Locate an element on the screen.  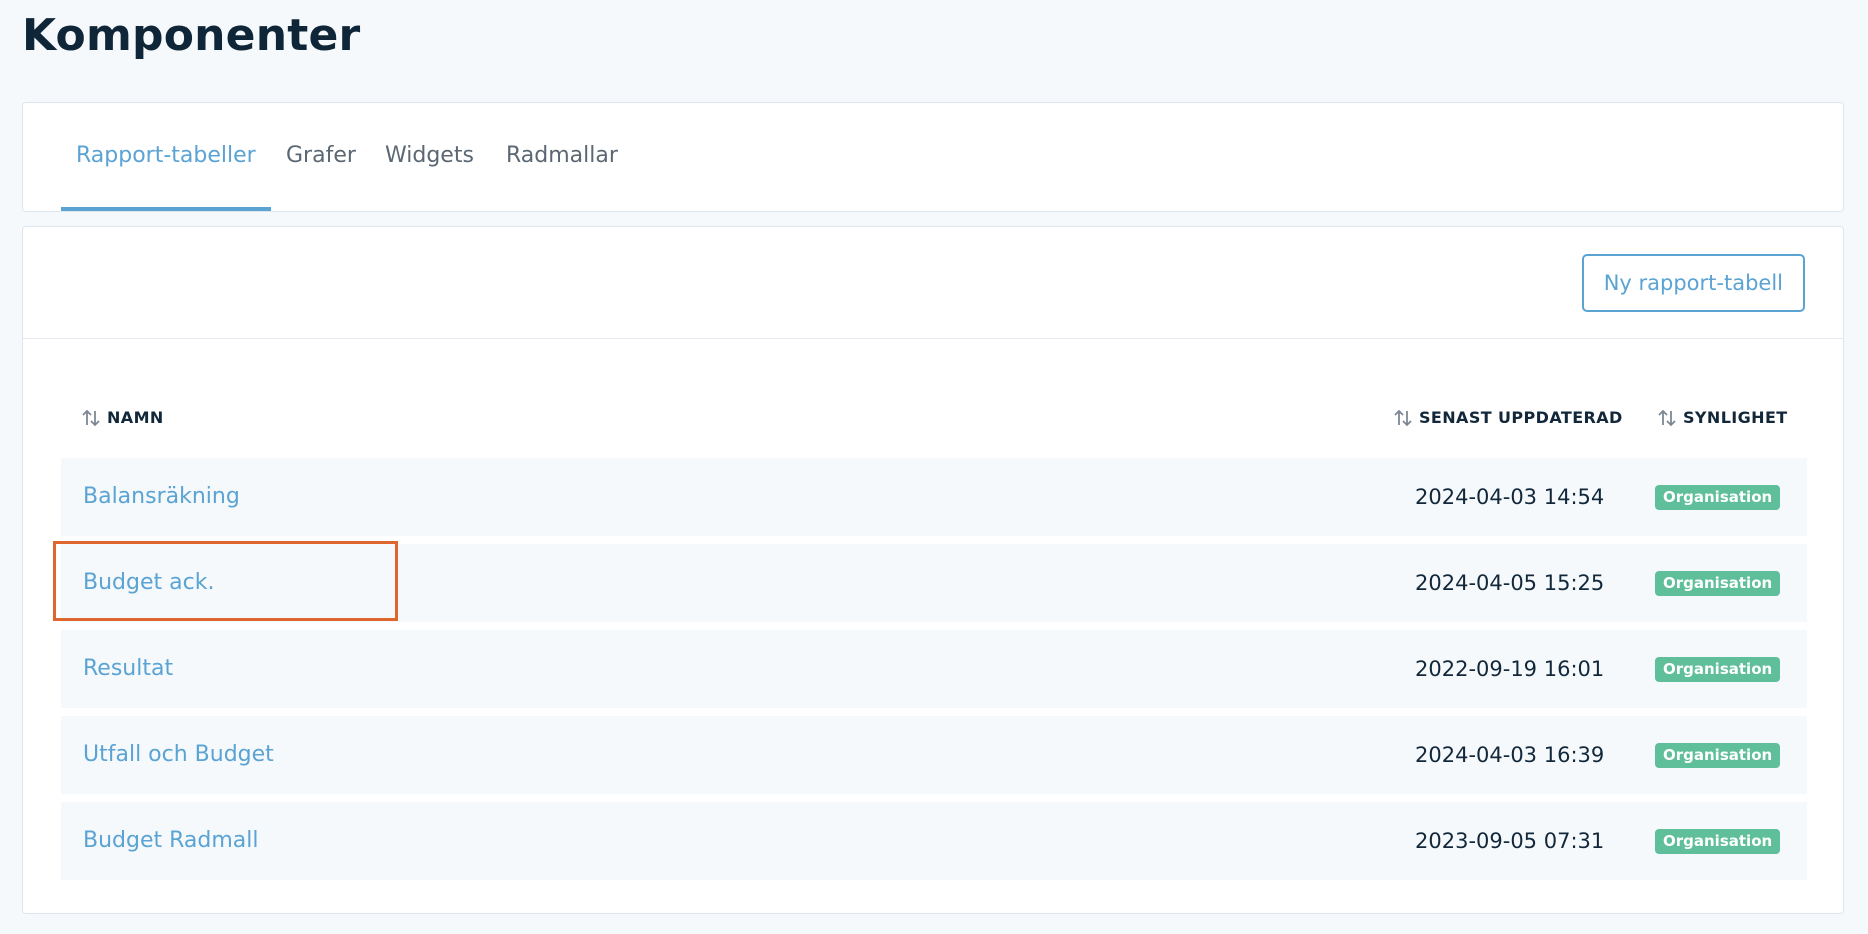
row-name-link: Budget ack. is located at coordinates (148, 583).